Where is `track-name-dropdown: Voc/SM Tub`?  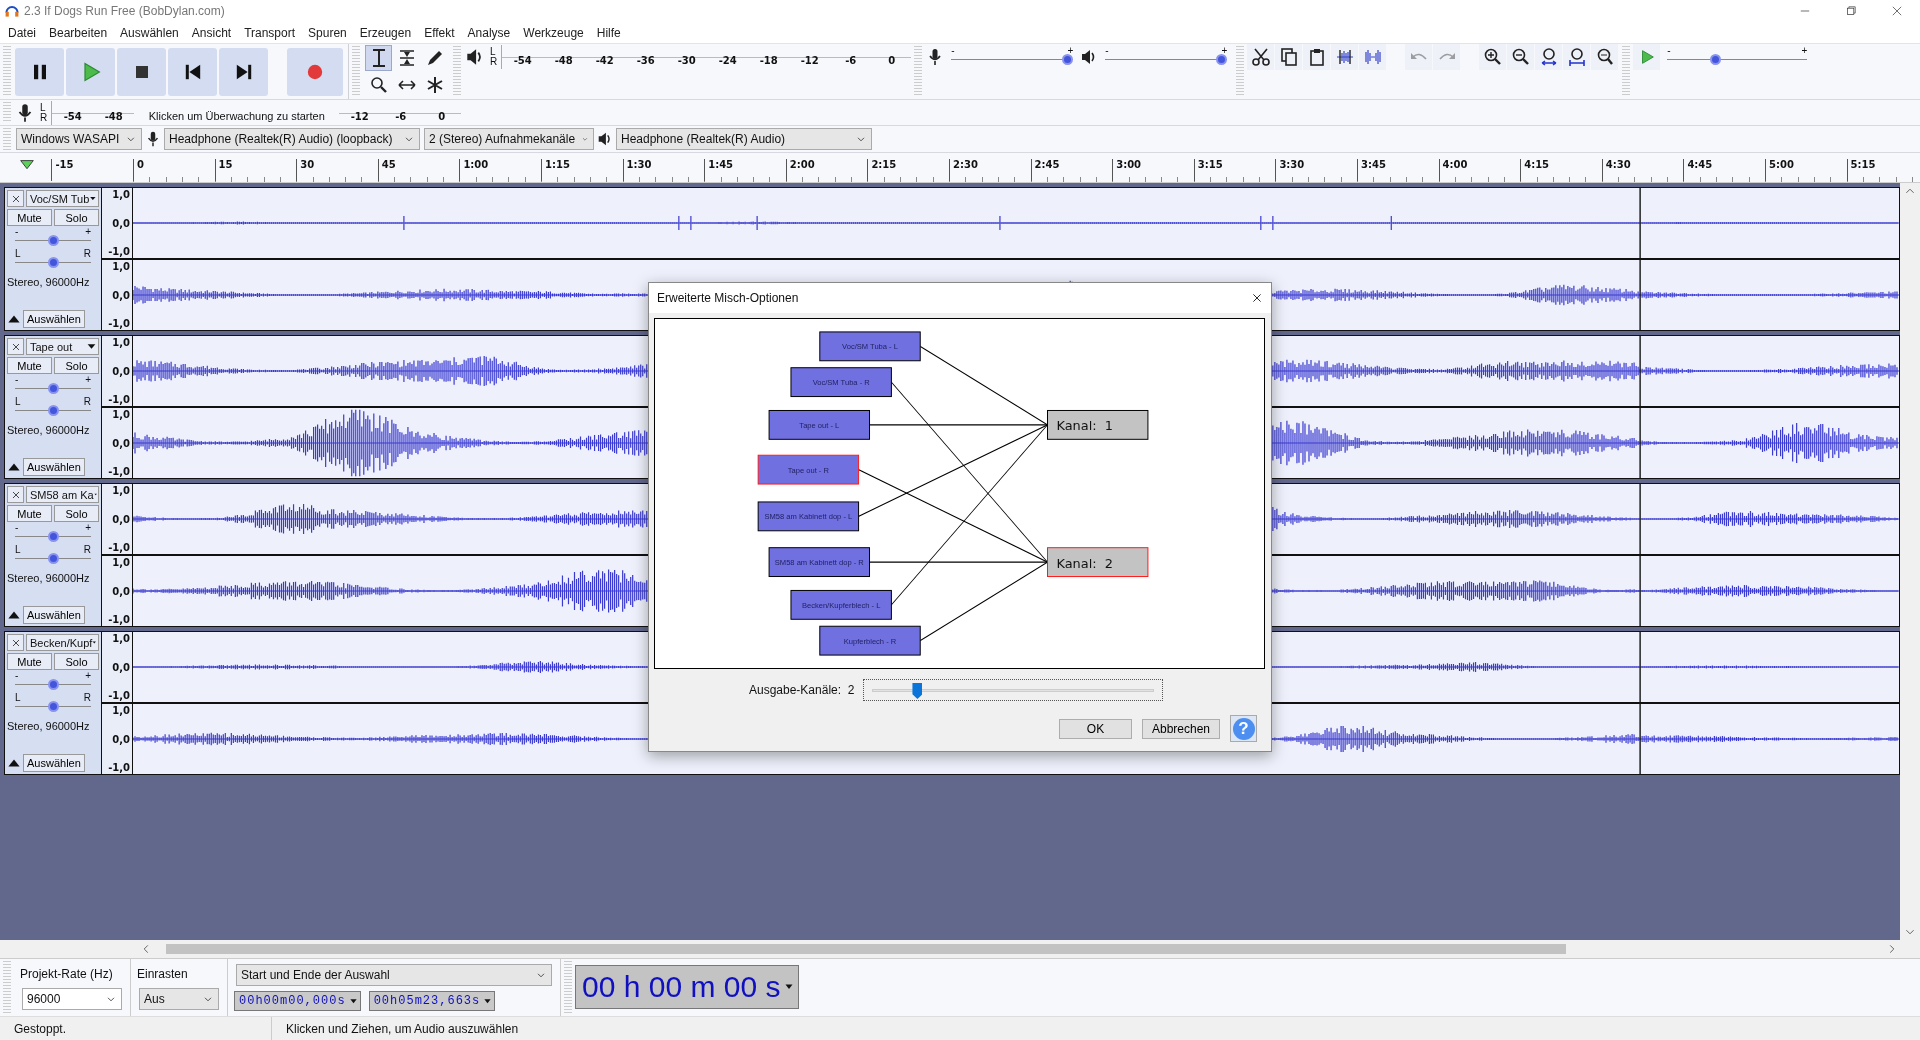
track-name-dropdown: Voc/SM Tub is located at coordinates (62, 198).